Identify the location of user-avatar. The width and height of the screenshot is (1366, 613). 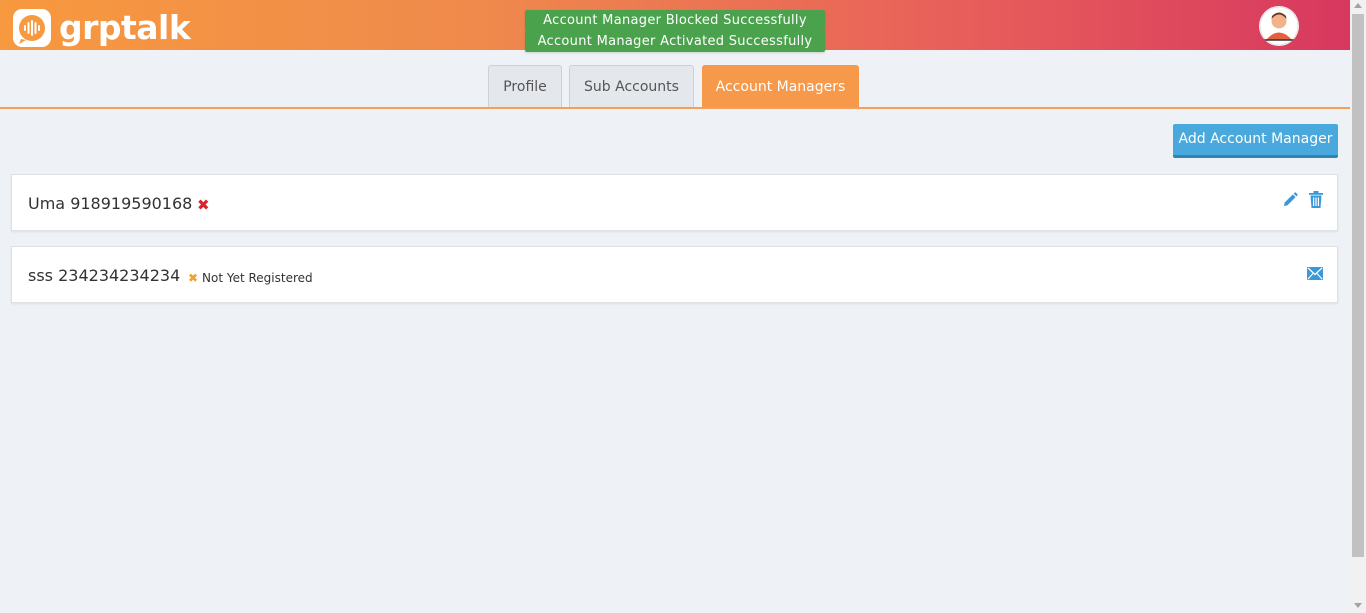
(1279, 26).